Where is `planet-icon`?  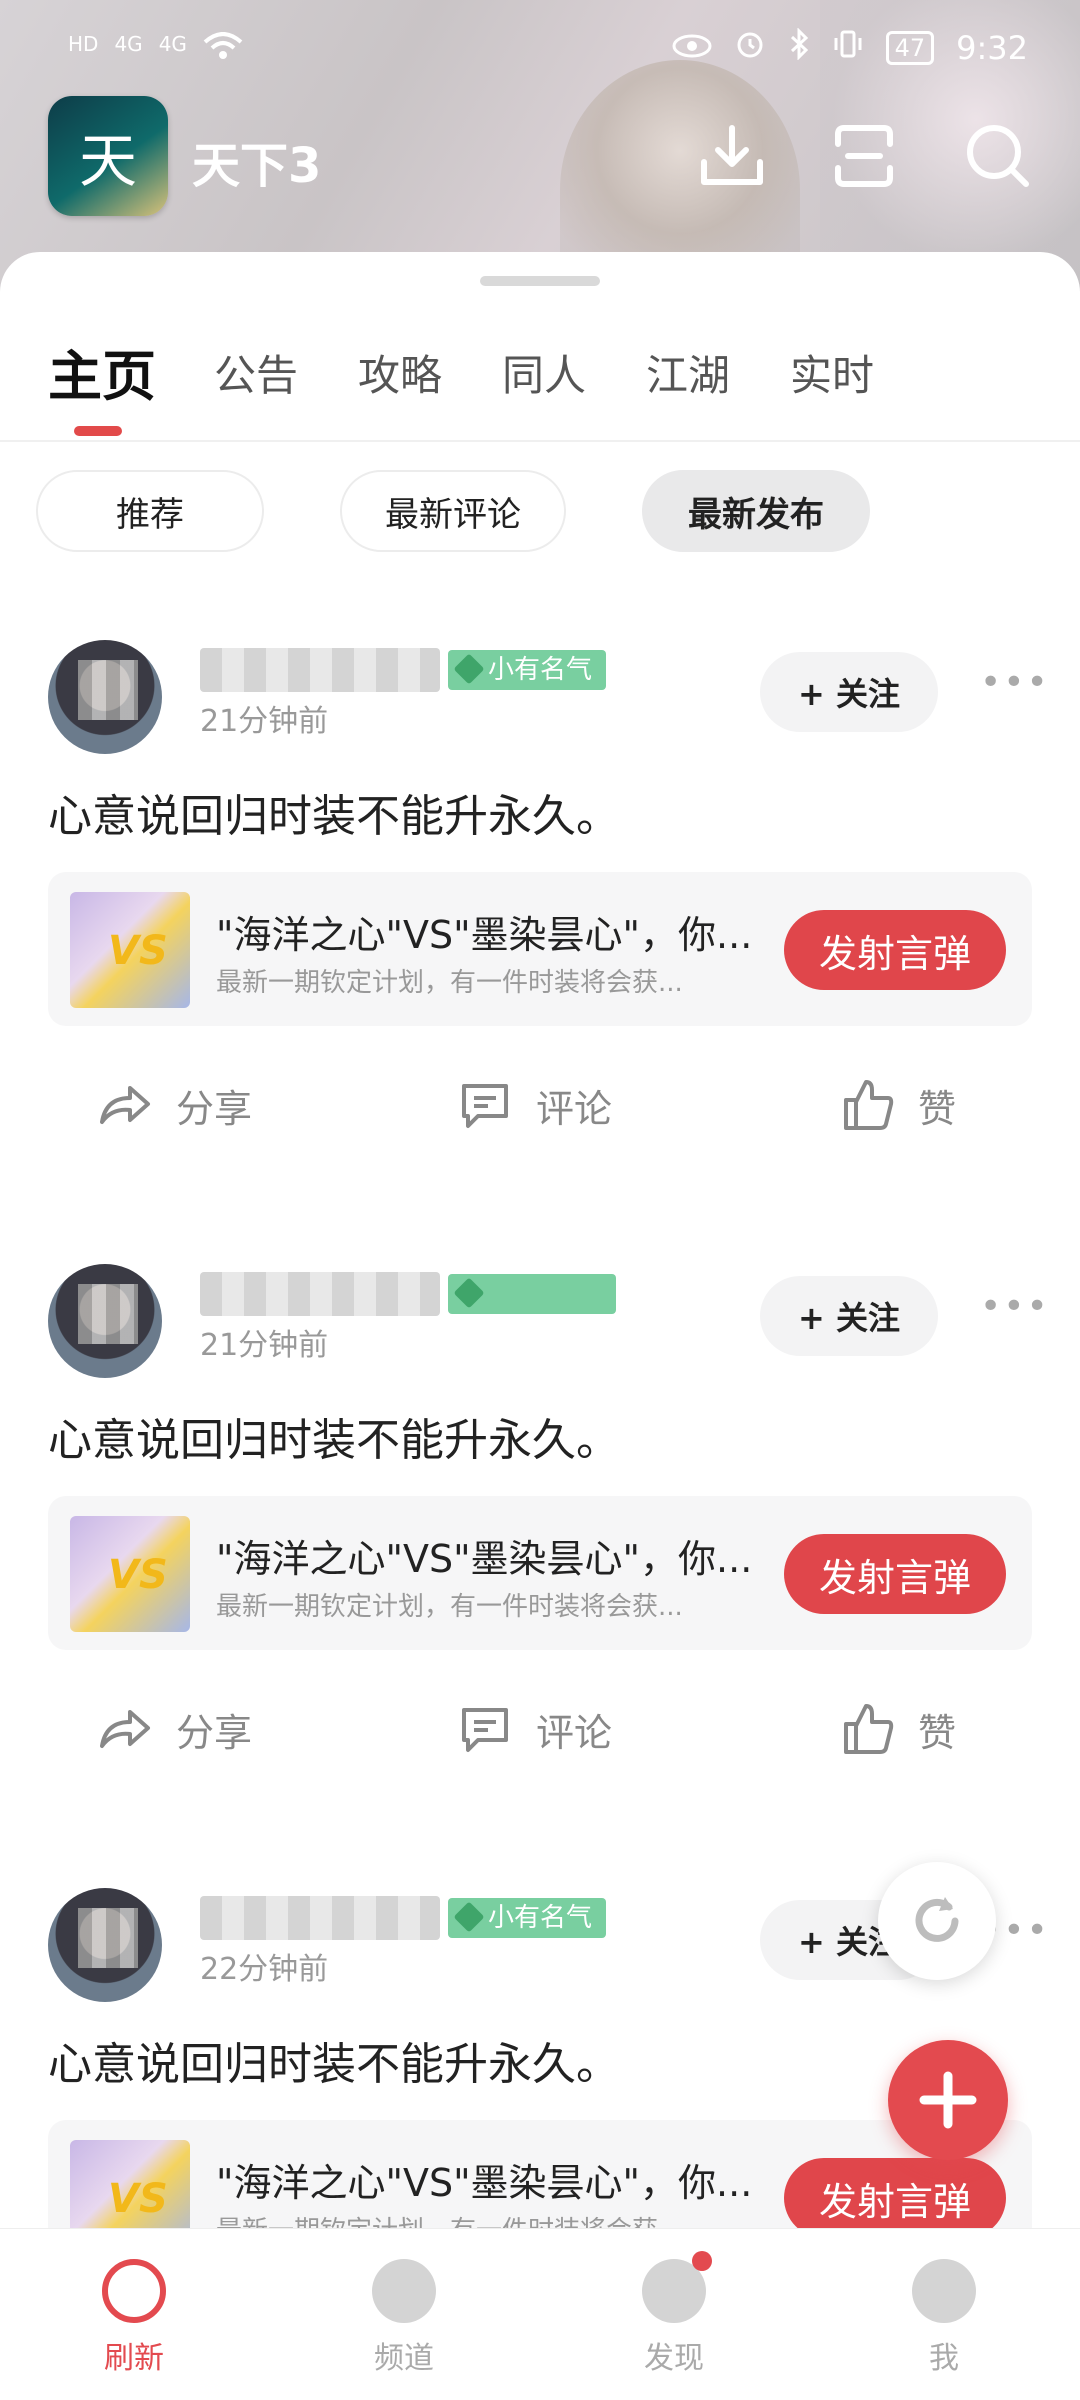 planet-icon is located at coordinates (677, 2287).